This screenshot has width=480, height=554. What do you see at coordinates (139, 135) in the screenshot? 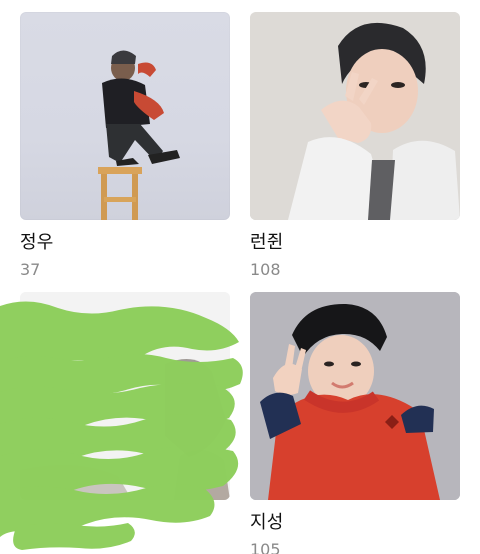
I see `person-photo-icon` at bounding box center [139, 135].